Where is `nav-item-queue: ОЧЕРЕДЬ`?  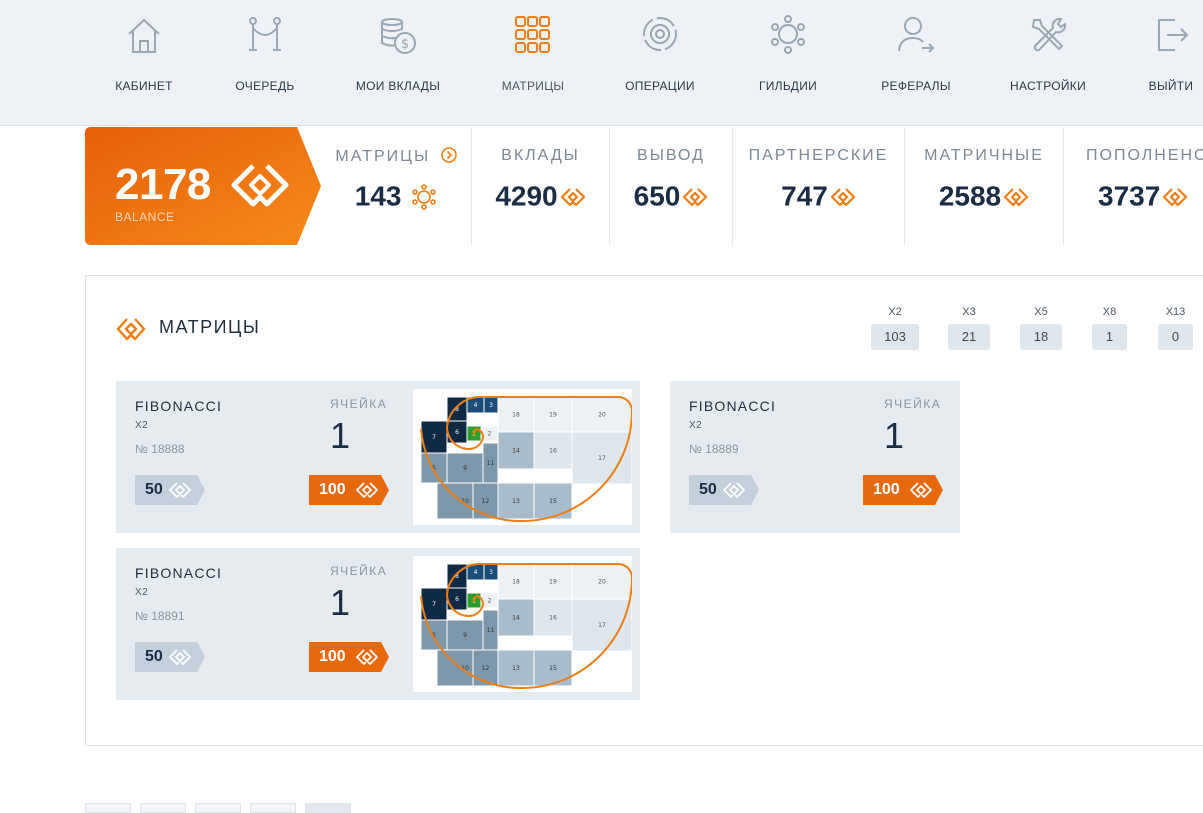
nav-item-queue: ОЧЕРЕДЬ is located at coordinates (265, 63).